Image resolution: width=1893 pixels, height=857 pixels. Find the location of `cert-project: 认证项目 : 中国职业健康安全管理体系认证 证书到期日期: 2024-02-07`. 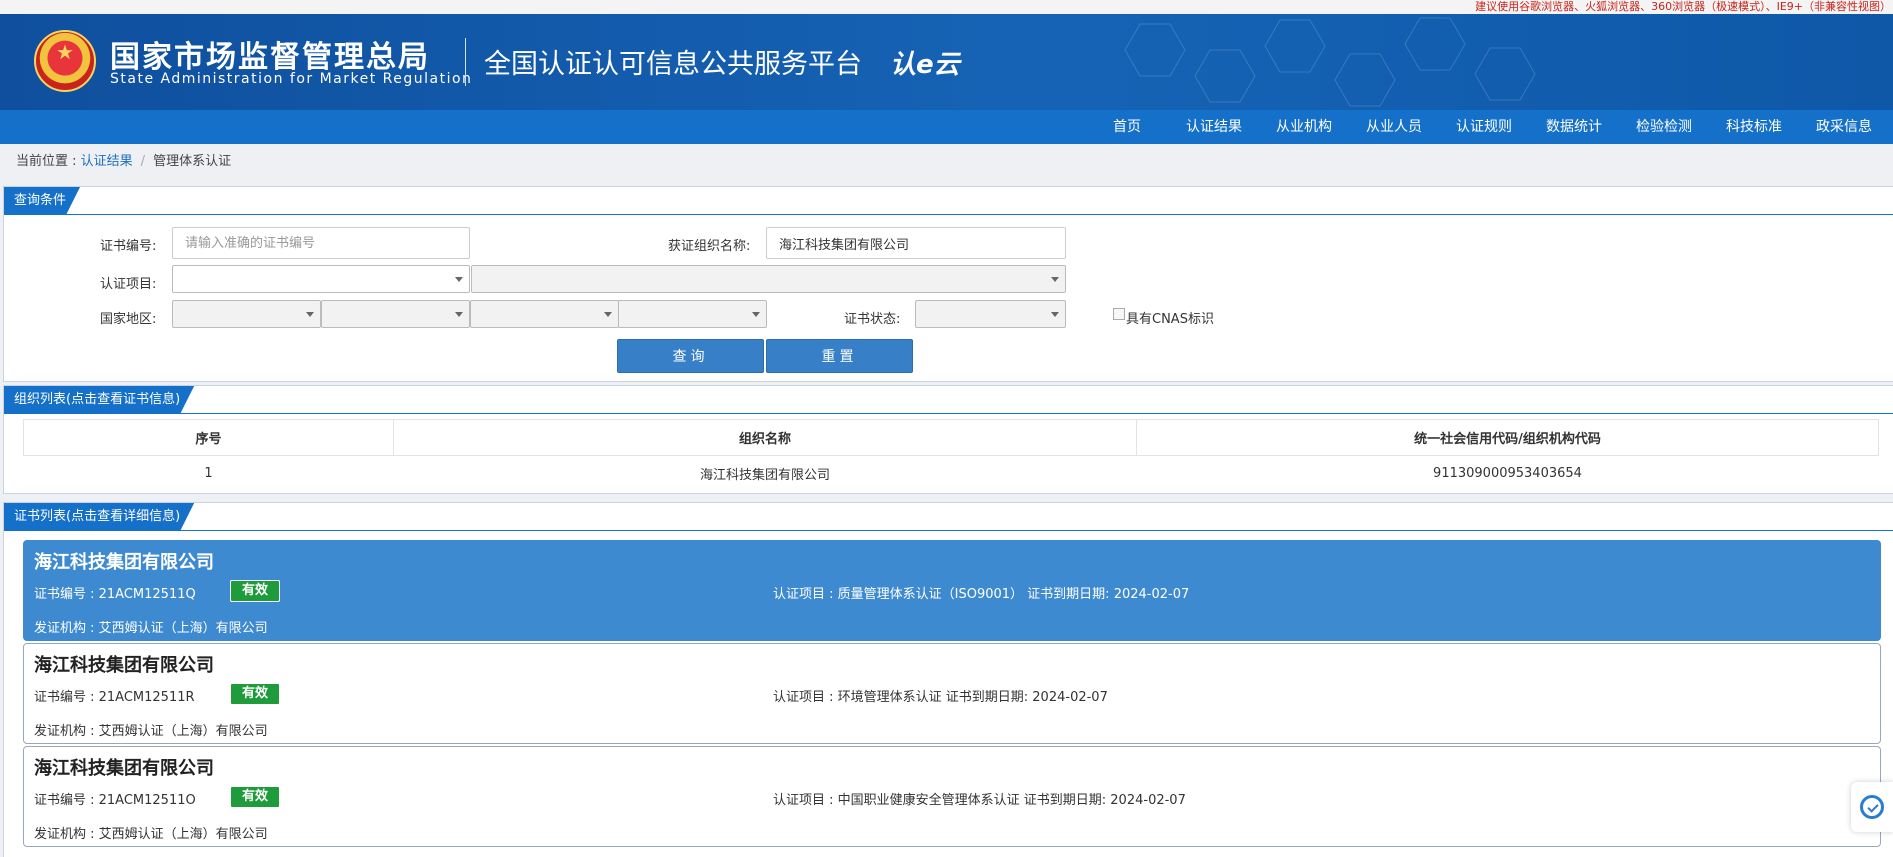

cert-project: 认证项目 : 中国职业健康安全管理体系认证 证书到期日期: 2024-02-07 is located at coordinates (979, 800).